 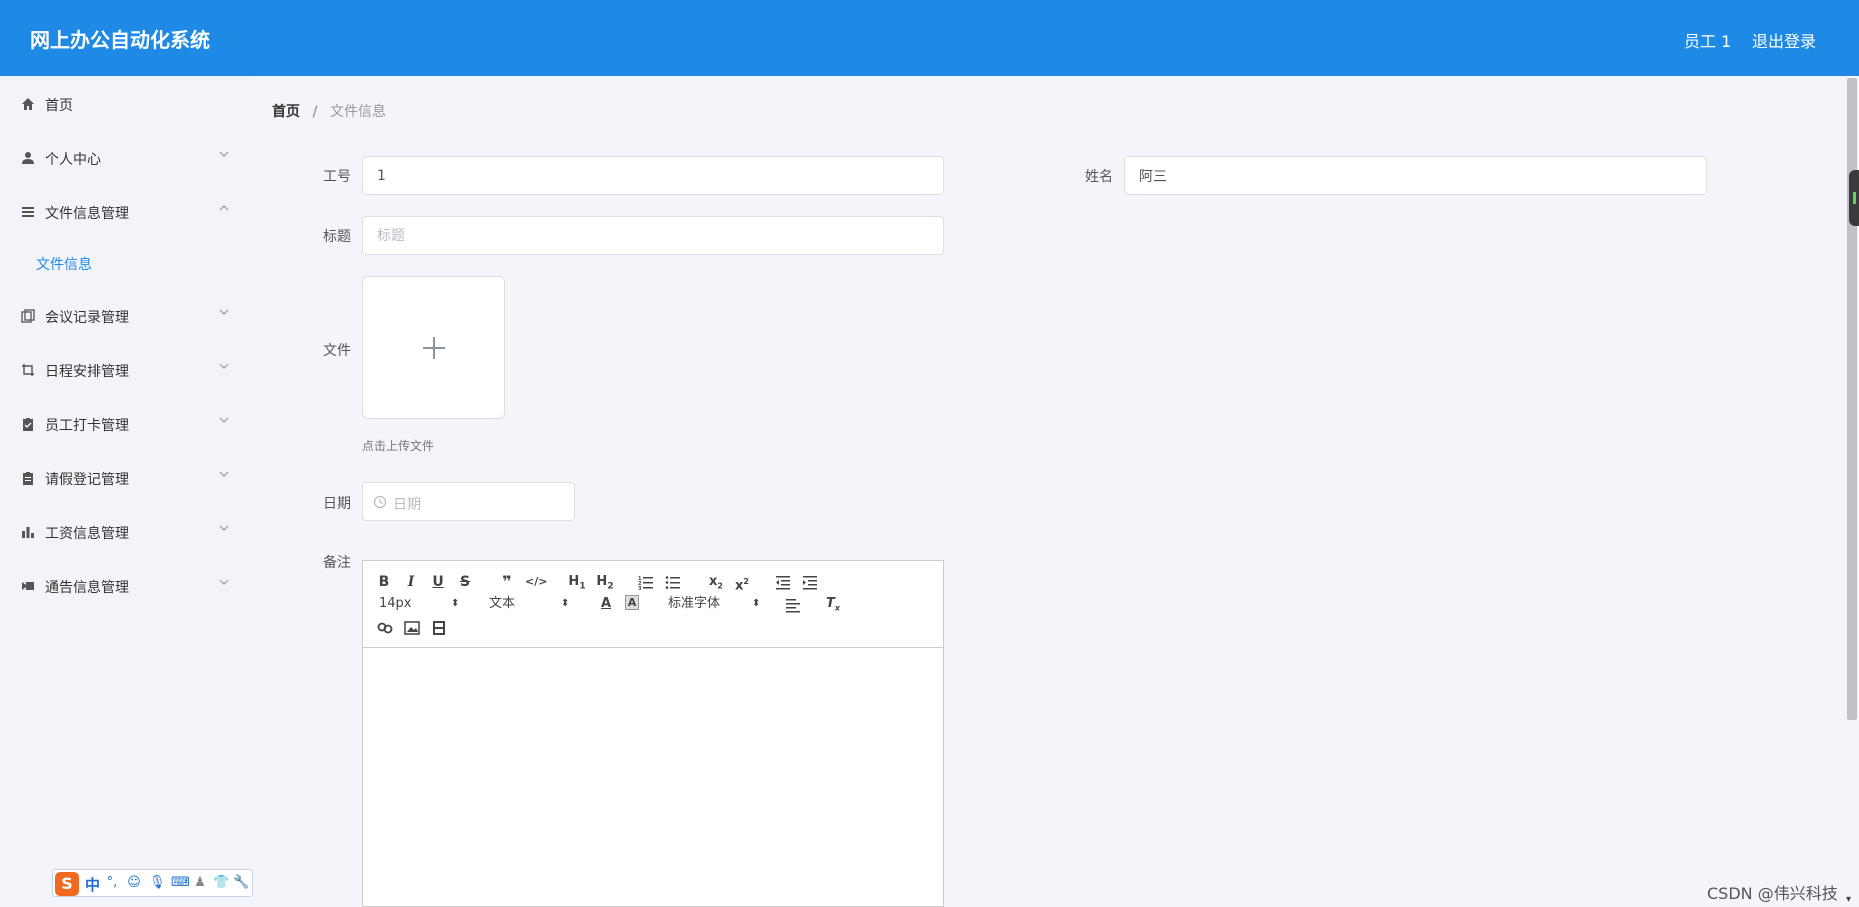 I want to click on code-block-button: </>, so click(x=536, y=582).